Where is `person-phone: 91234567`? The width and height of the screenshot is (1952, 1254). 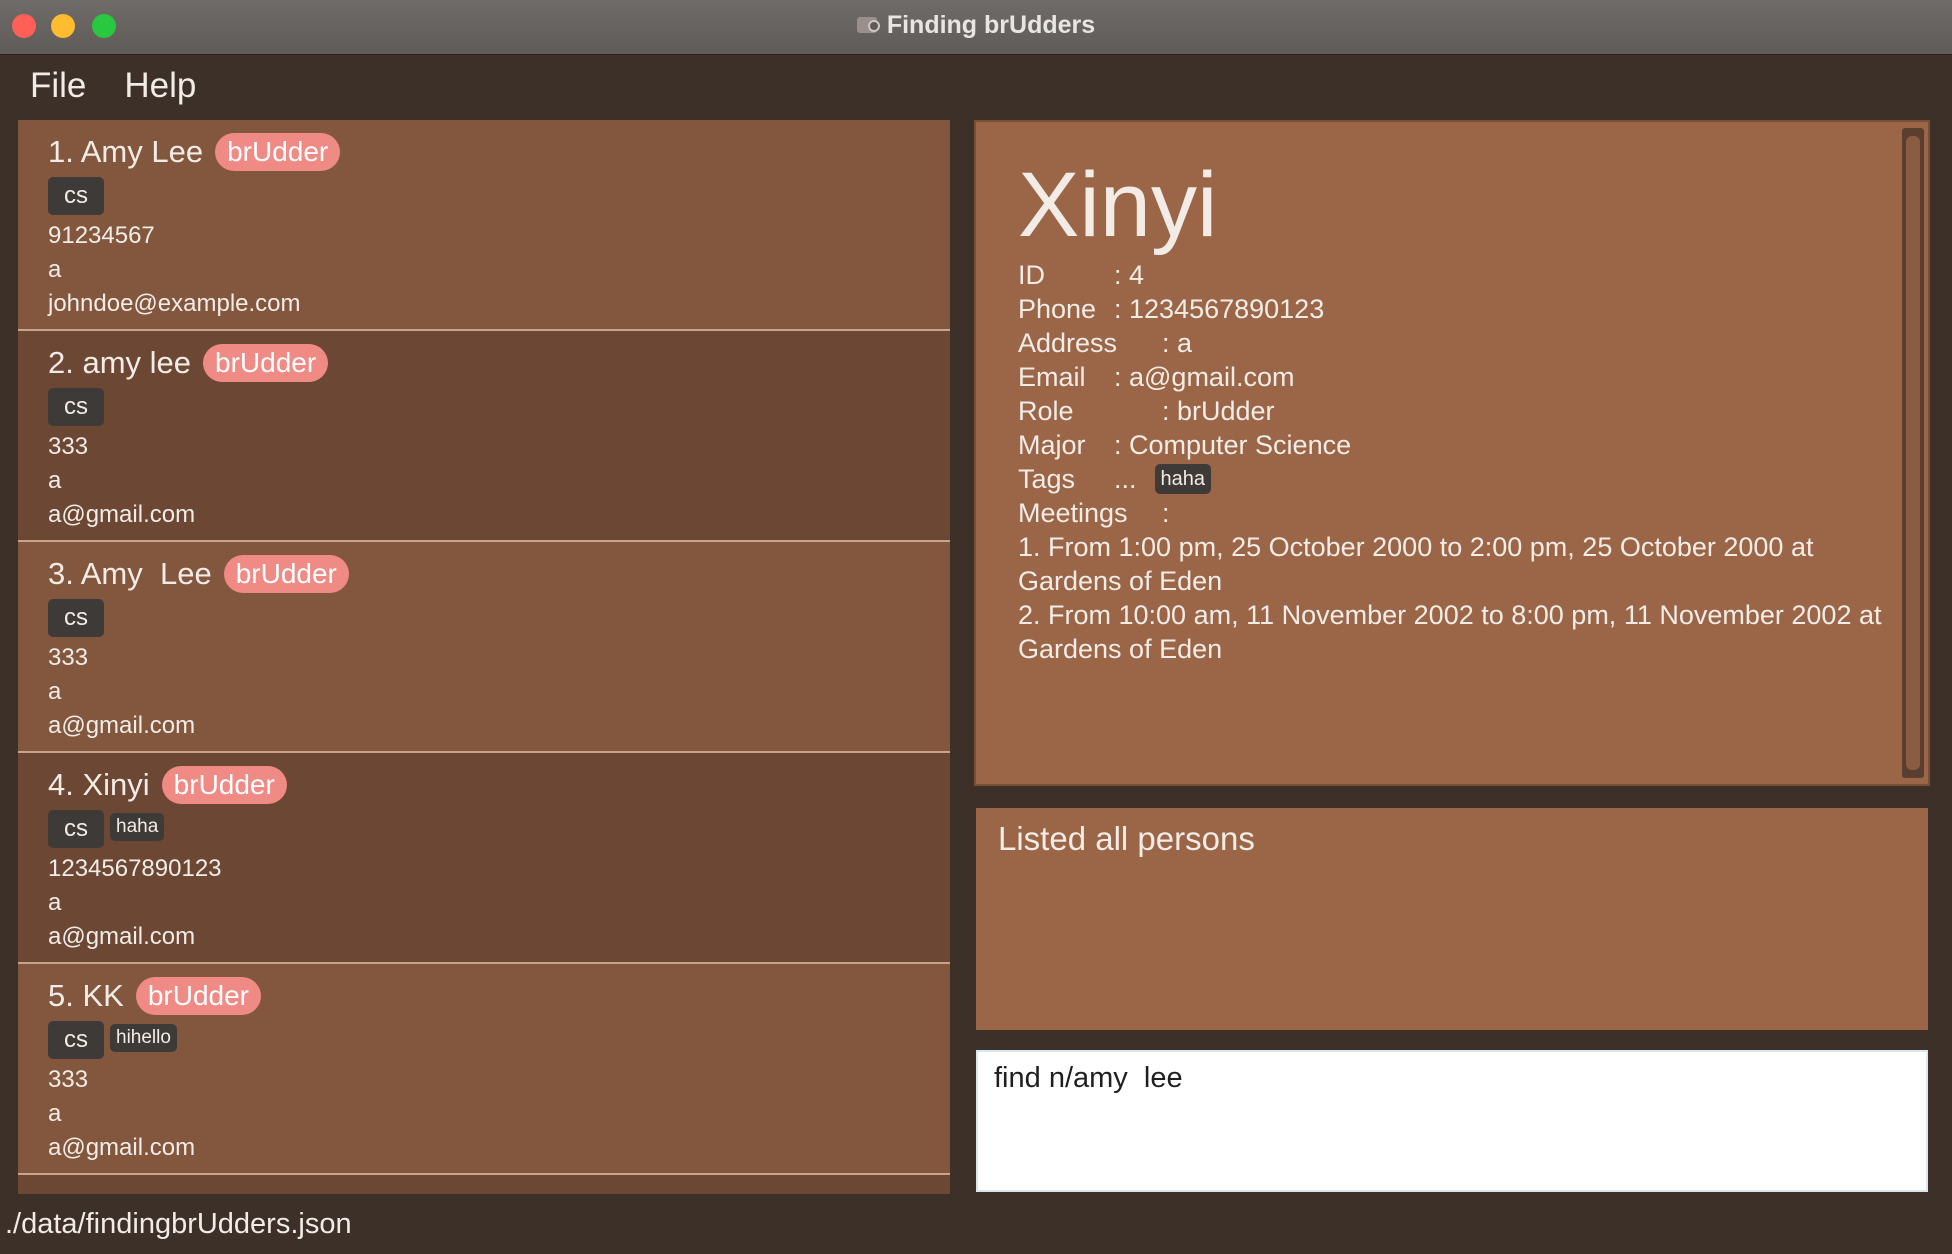
person-phone: 91234567 is located at coordinates (101, 235).